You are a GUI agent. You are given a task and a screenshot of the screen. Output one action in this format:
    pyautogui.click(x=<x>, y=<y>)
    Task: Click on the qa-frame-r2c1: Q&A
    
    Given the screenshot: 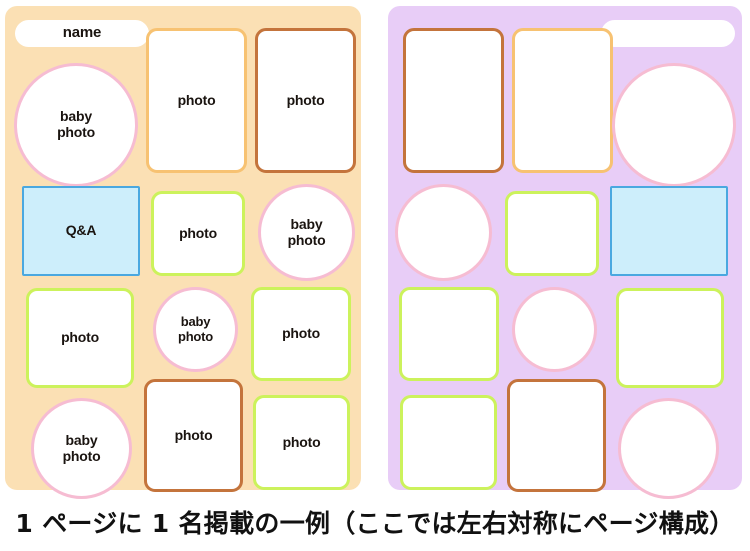 What is the action you would take?
    pyautogui.click(x=81, y=231)
    